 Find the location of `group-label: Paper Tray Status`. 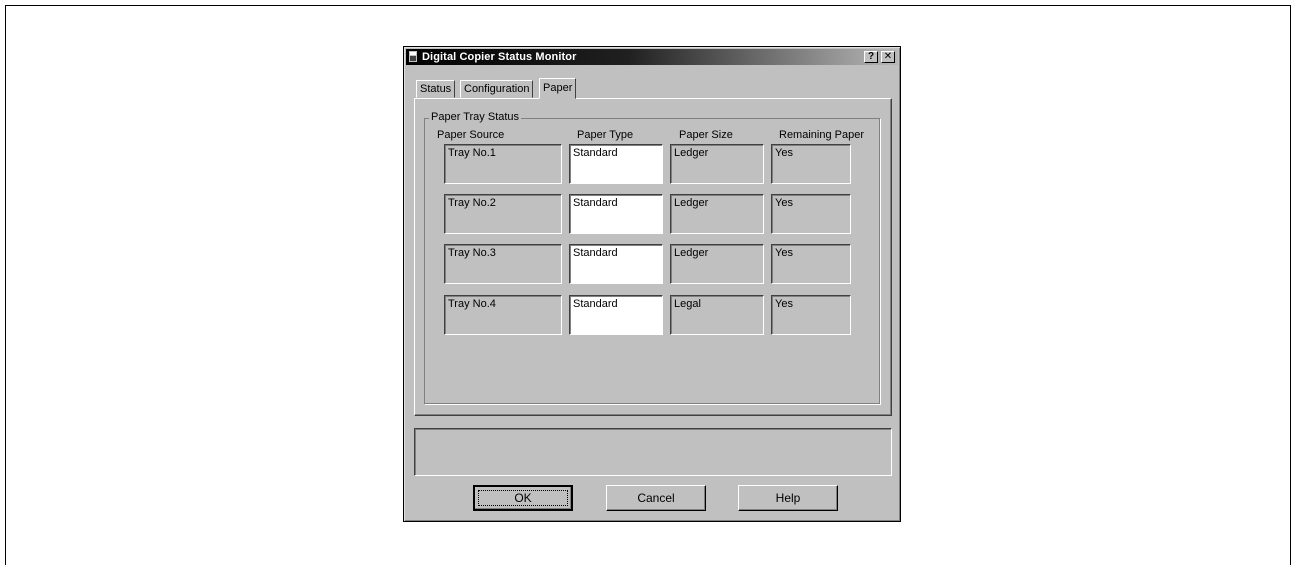

group-label: Paper Tray Status is located at coordinates (475, 117).